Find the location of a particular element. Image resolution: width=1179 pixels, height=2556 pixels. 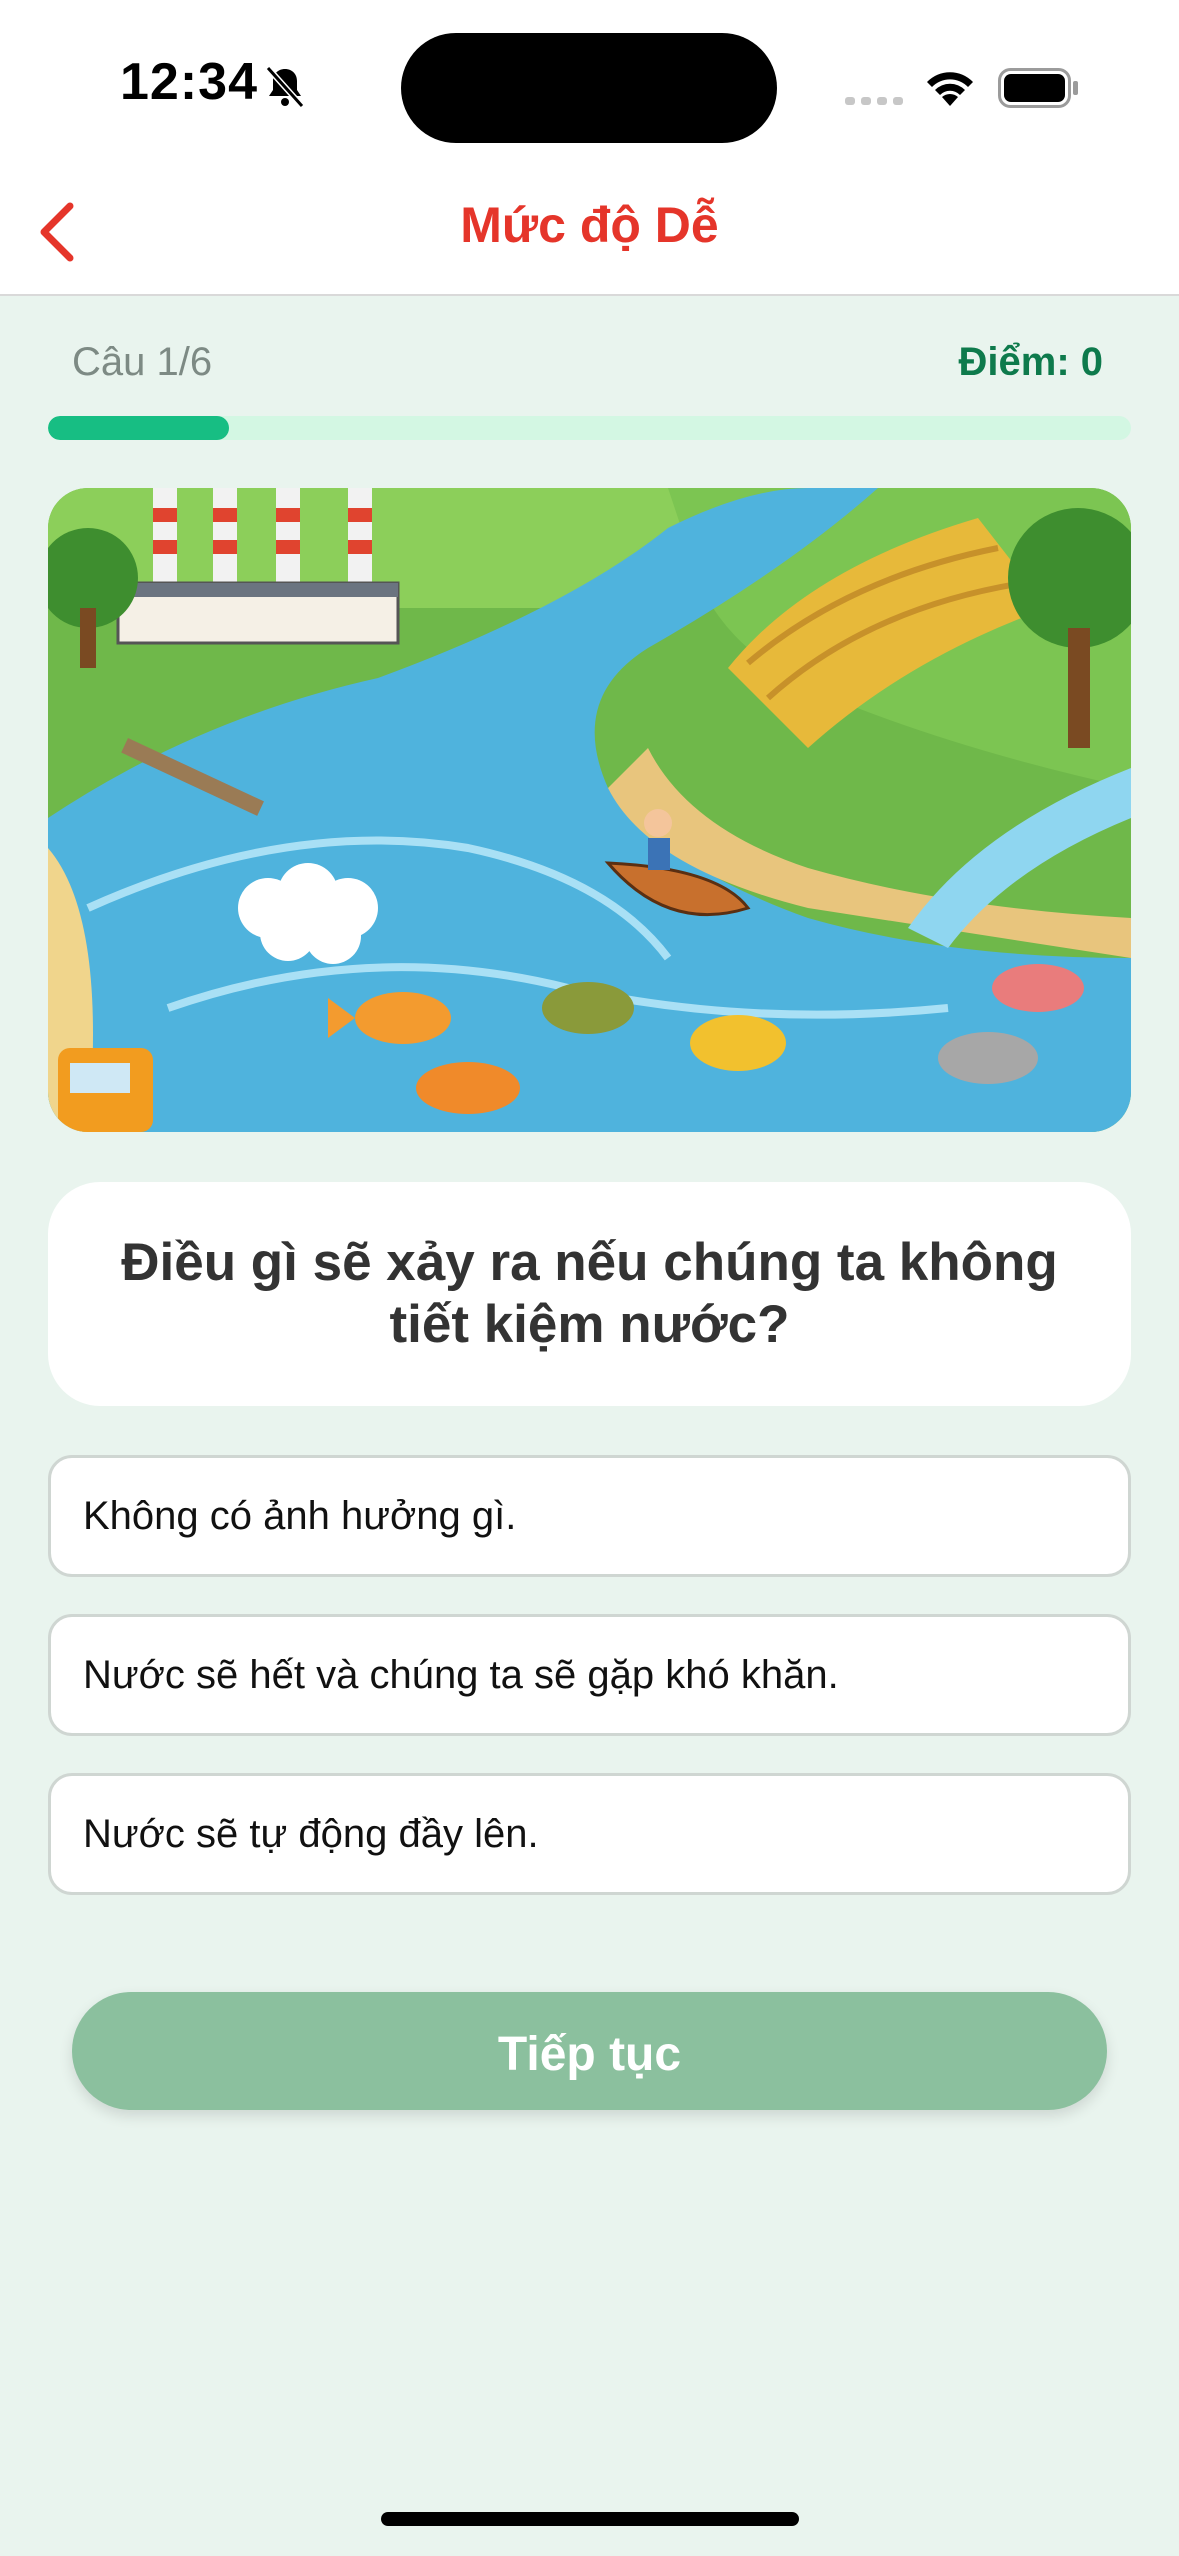

cellular-signal-icon is located at coordinates (874, 101).